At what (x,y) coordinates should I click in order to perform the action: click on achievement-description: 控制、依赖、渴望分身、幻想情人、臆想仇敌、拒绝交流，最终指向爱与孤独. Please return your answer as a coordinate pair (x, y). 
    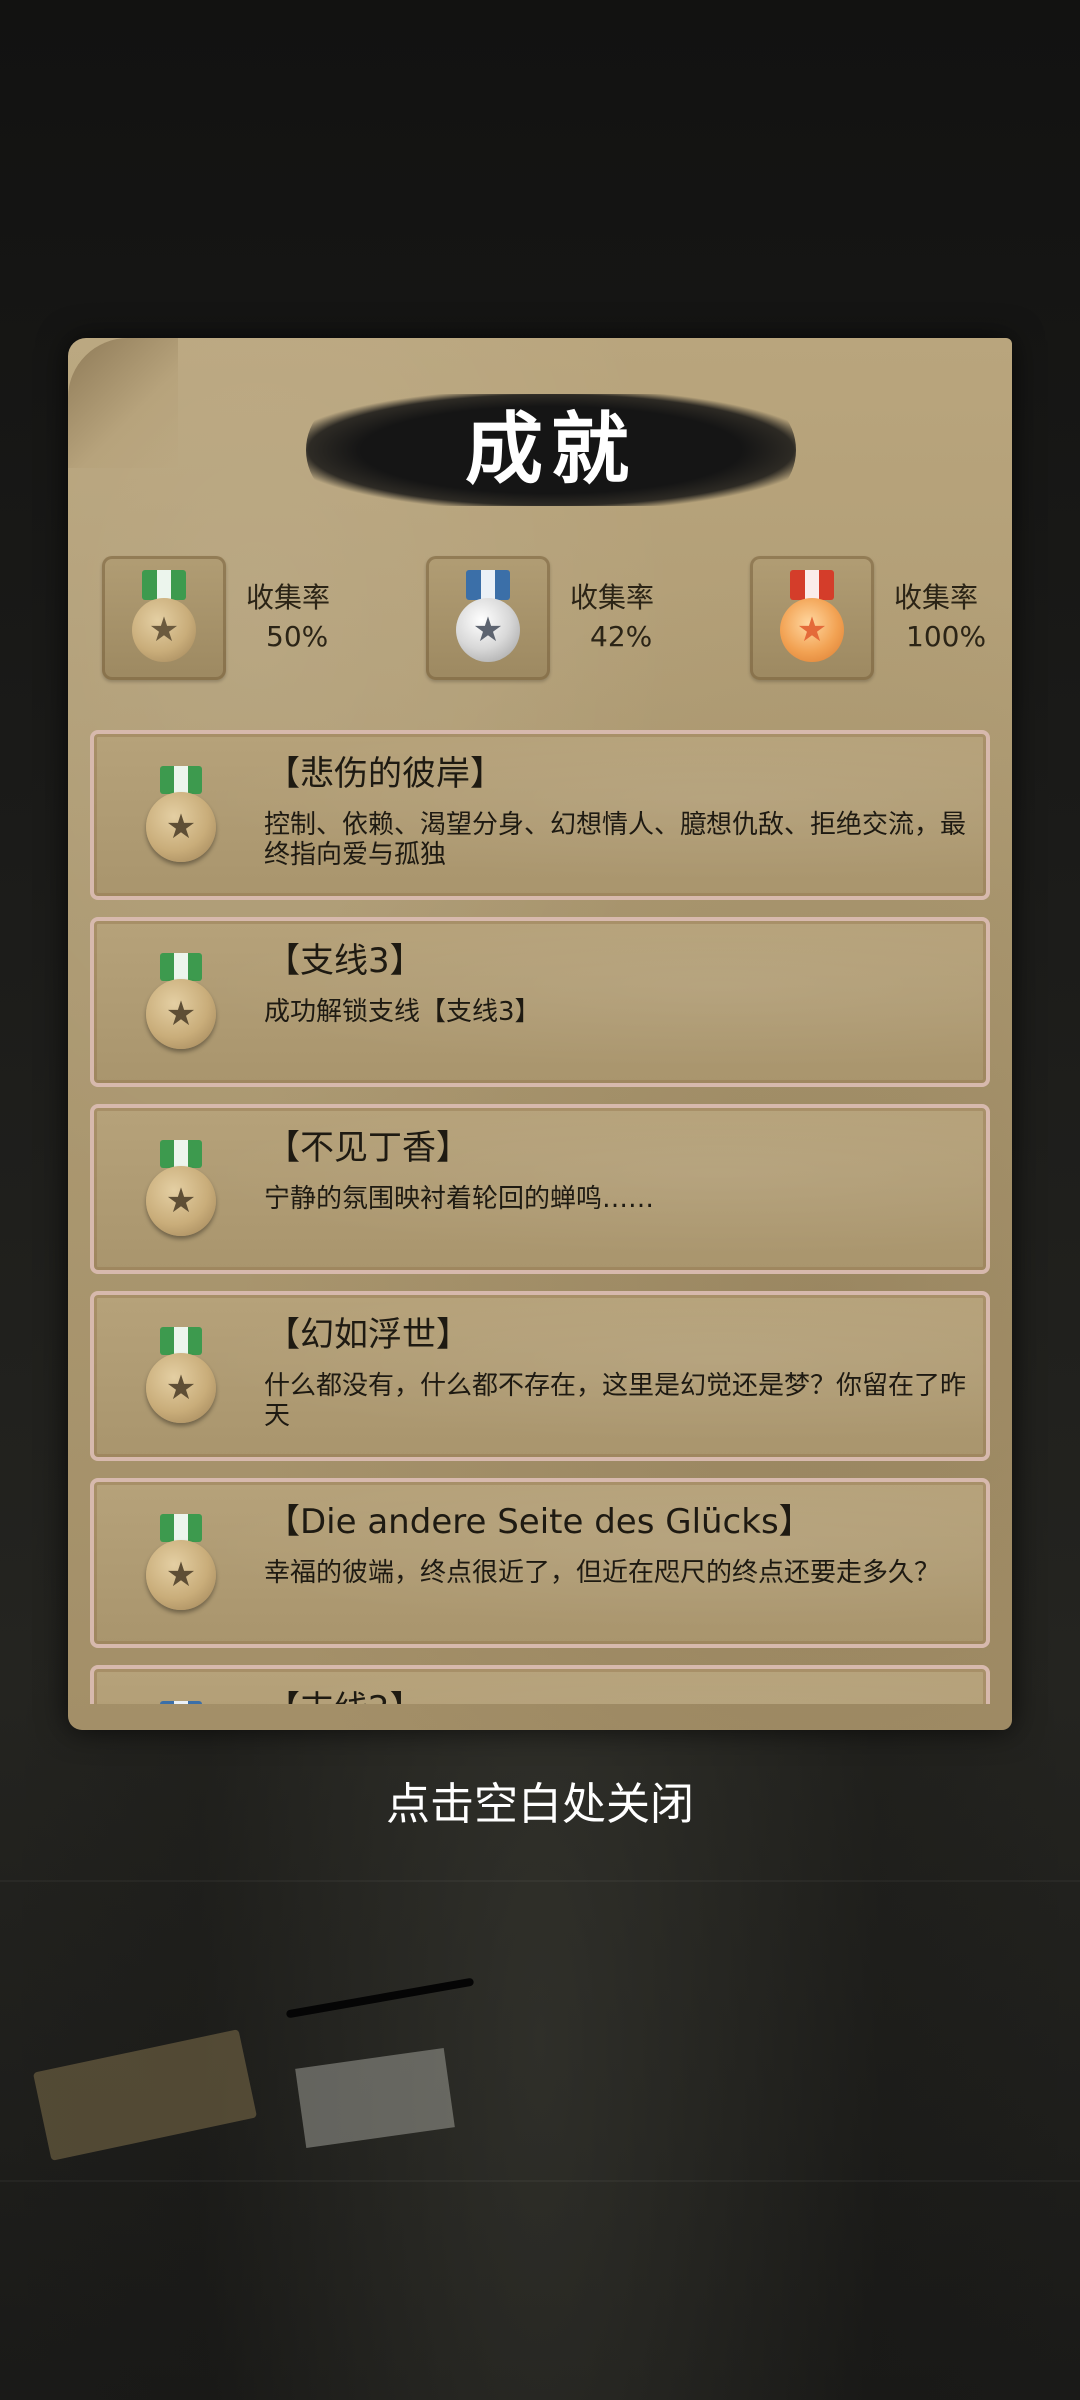
    Looking at the image, I should click on (615, 840).